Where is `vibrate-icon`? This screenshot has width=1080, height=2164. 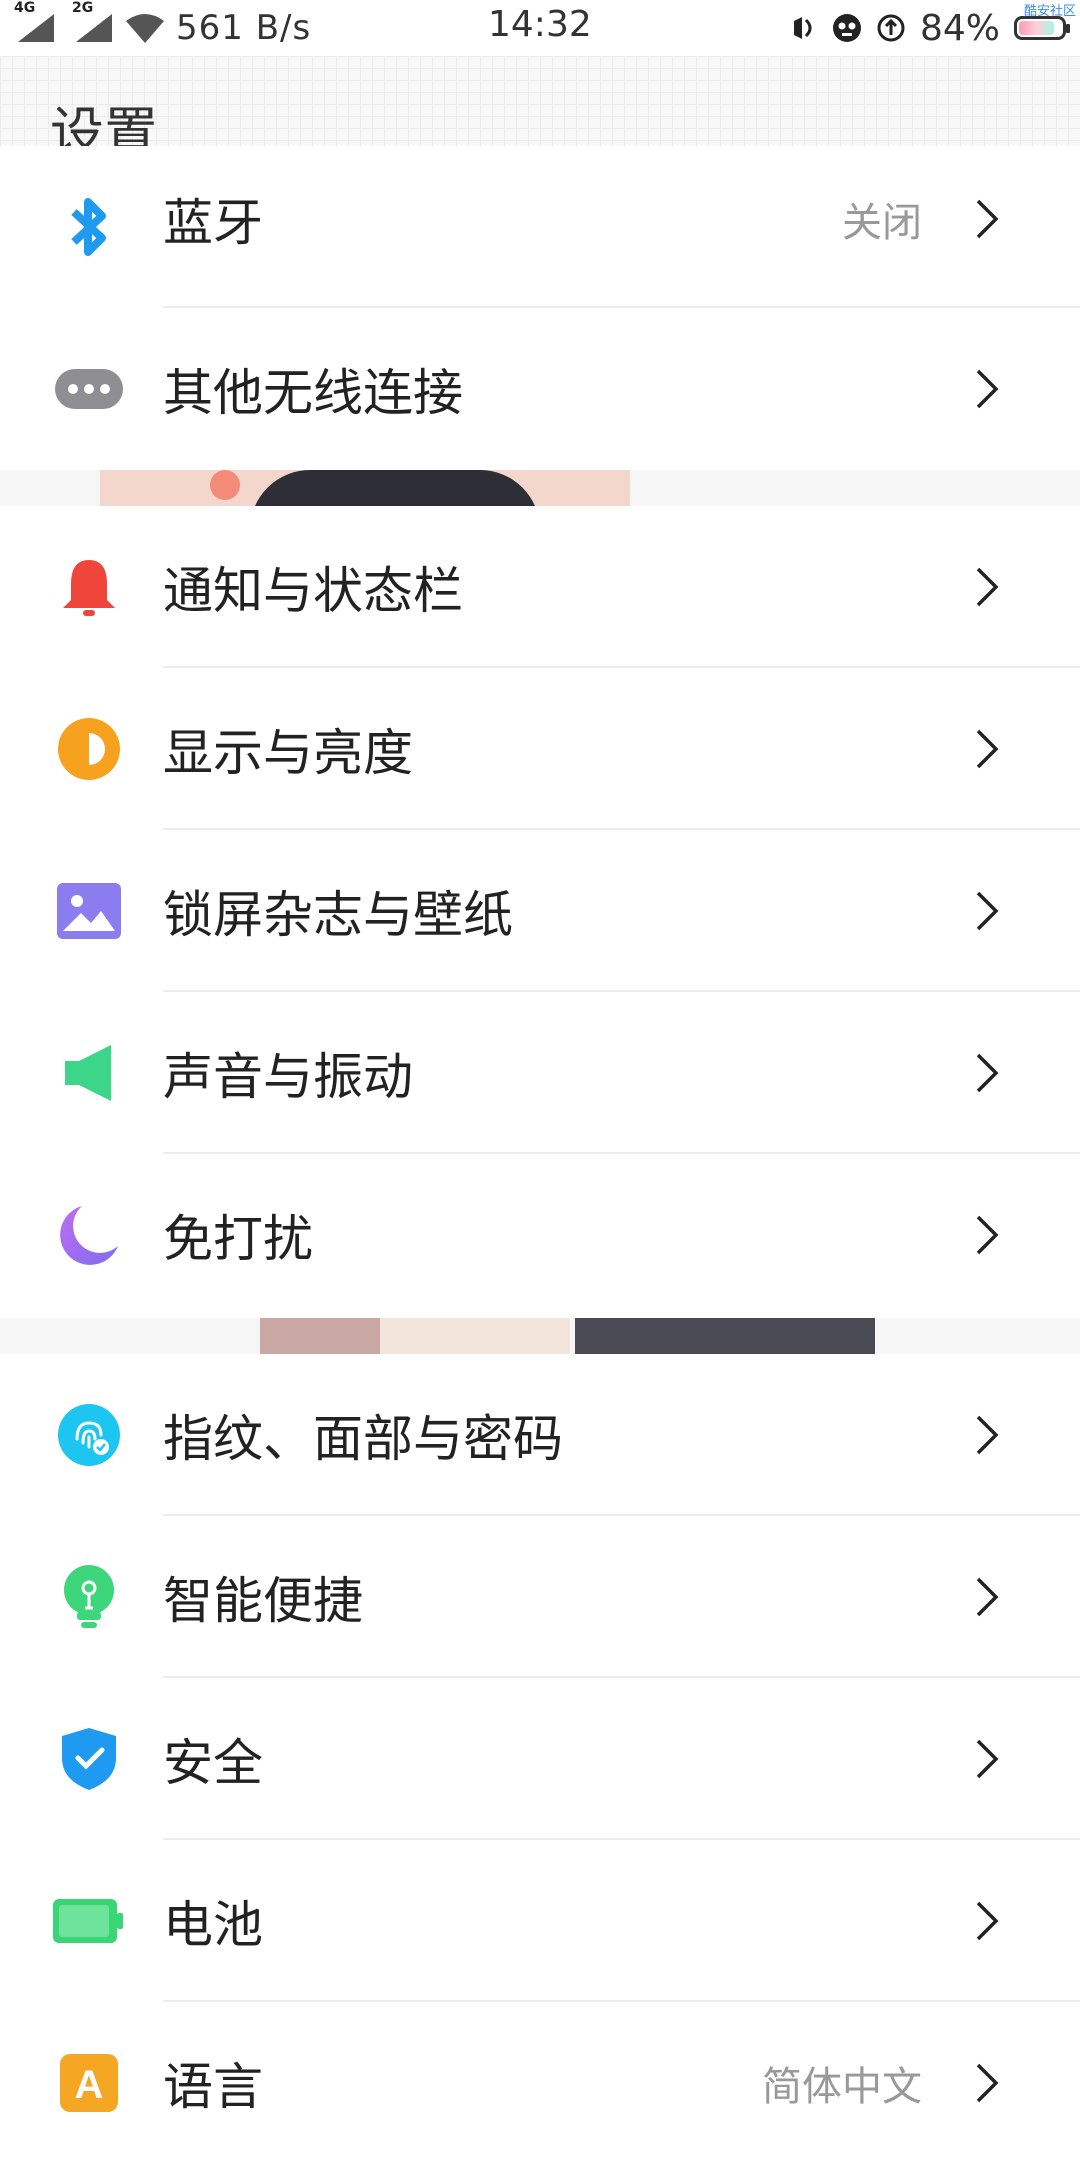
vibrate-icon is located at coordinates (802, 28).